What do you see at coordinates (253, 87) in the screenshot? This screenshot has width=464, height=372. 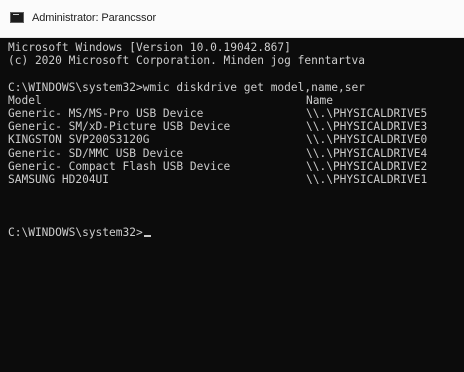 I see `command-text: wmic diskdrive get model,name,ser` at bounding box center [253, 87].